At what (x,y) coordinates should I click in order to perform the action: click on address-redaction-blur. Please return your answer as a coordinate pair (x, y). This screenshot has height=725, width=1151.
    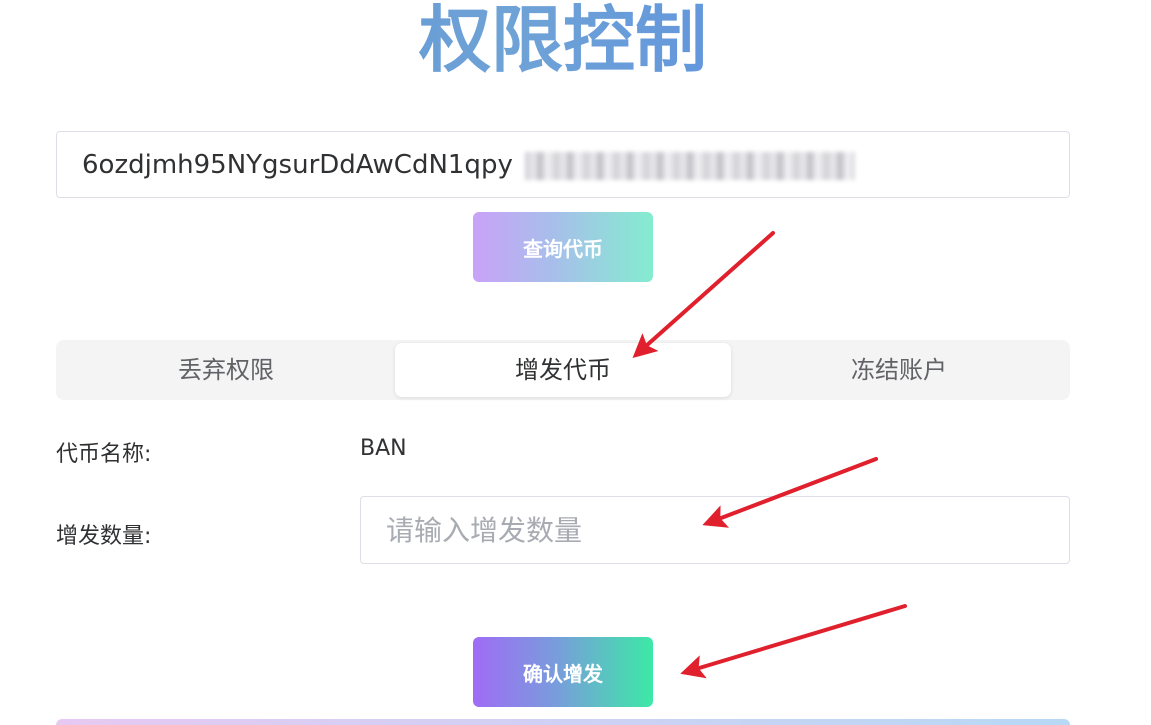
    Looking at the image, I should click on (690, 166).